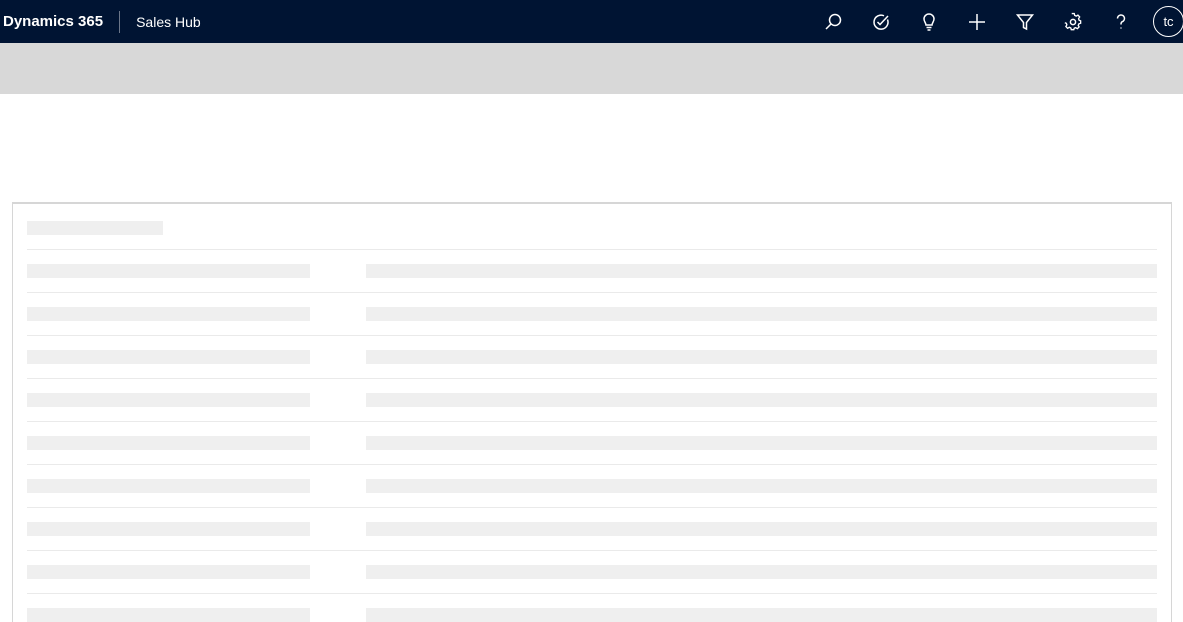 This screenshot has height=622, width=1183. What do you see at coordinates (591, 68) in the screenshot?
I see `command-bar` at bounding box center [591, 68].